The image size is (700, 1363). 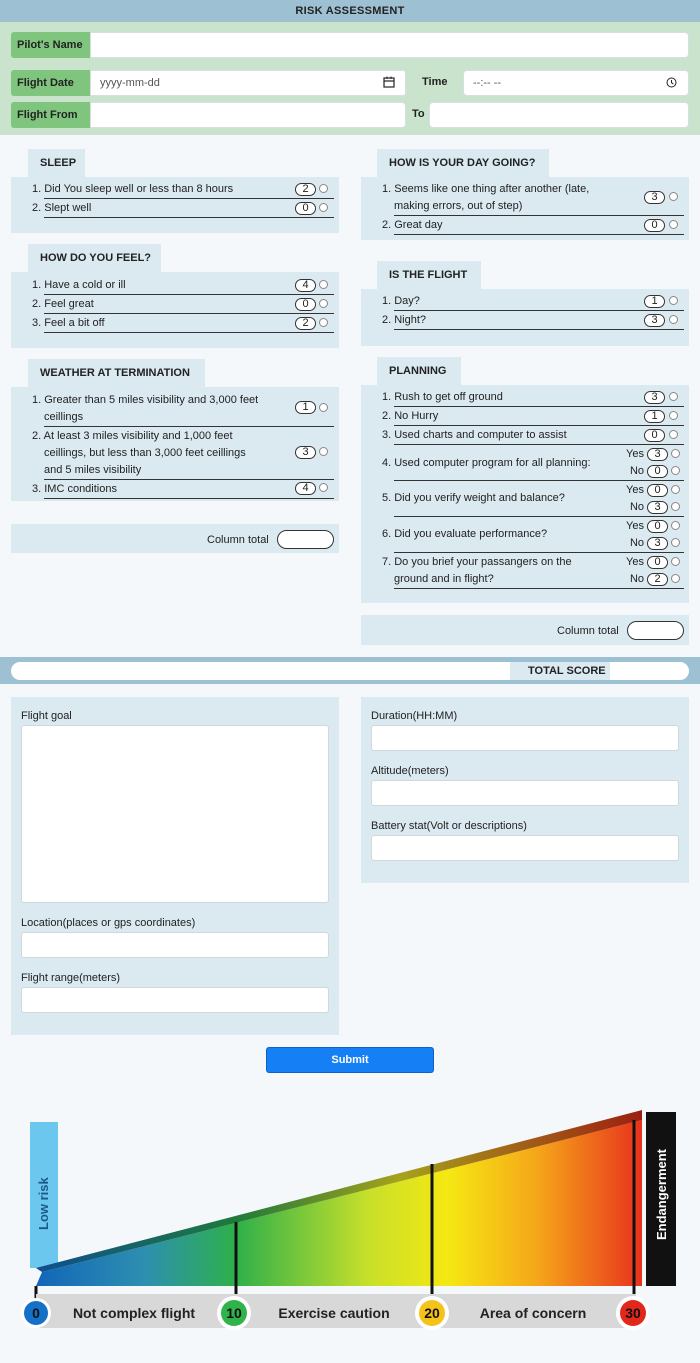 I want to click on planning-item-2-radio, so click(x=673, y=415).